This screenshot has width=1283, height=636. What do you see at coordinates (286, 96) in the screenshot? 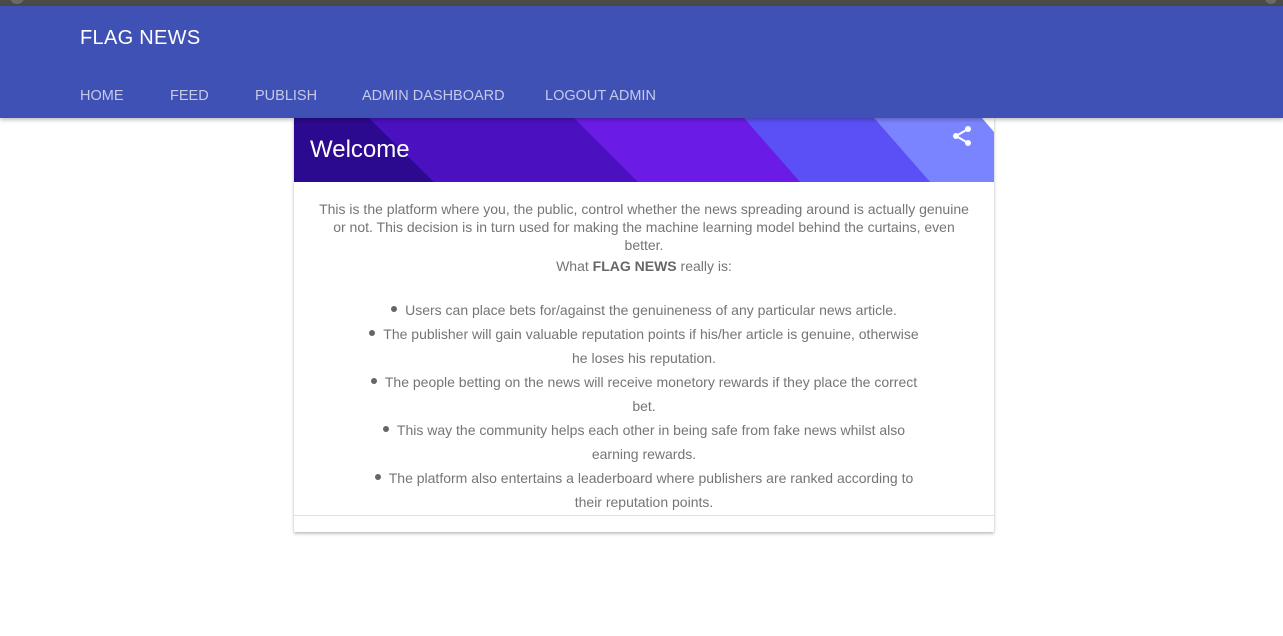
I see `nav-publish: PUBLISH` at bounding box center [286, 96].